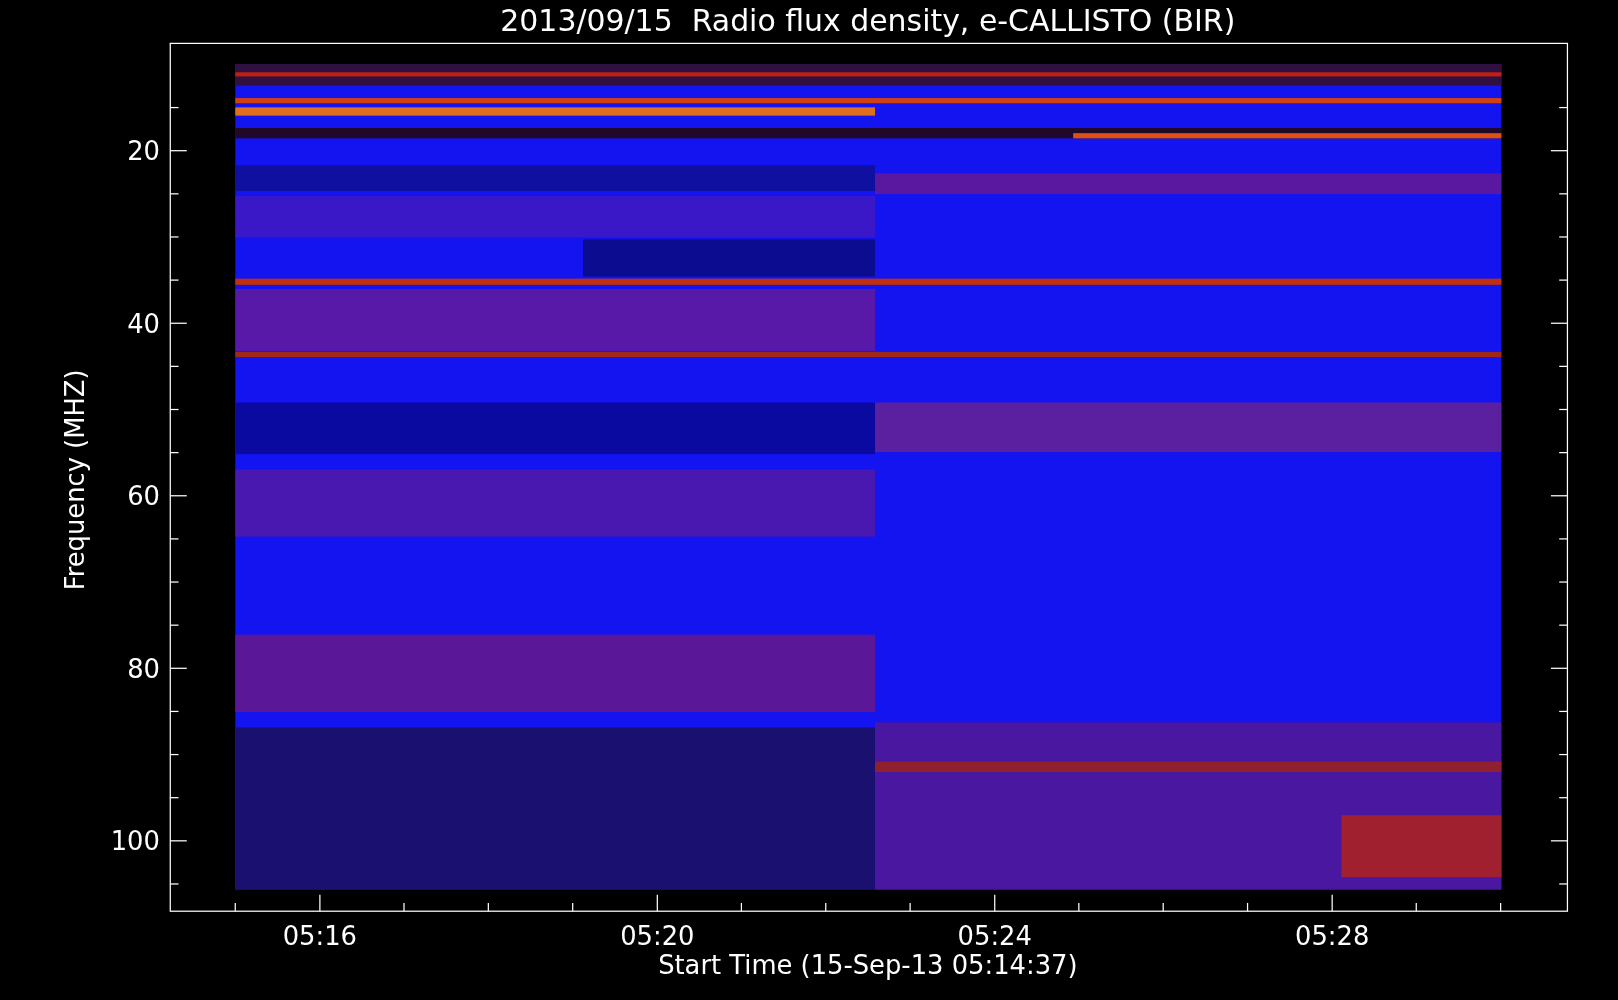  I want to click on x-tick-label: 05:16, so click(320, 936).